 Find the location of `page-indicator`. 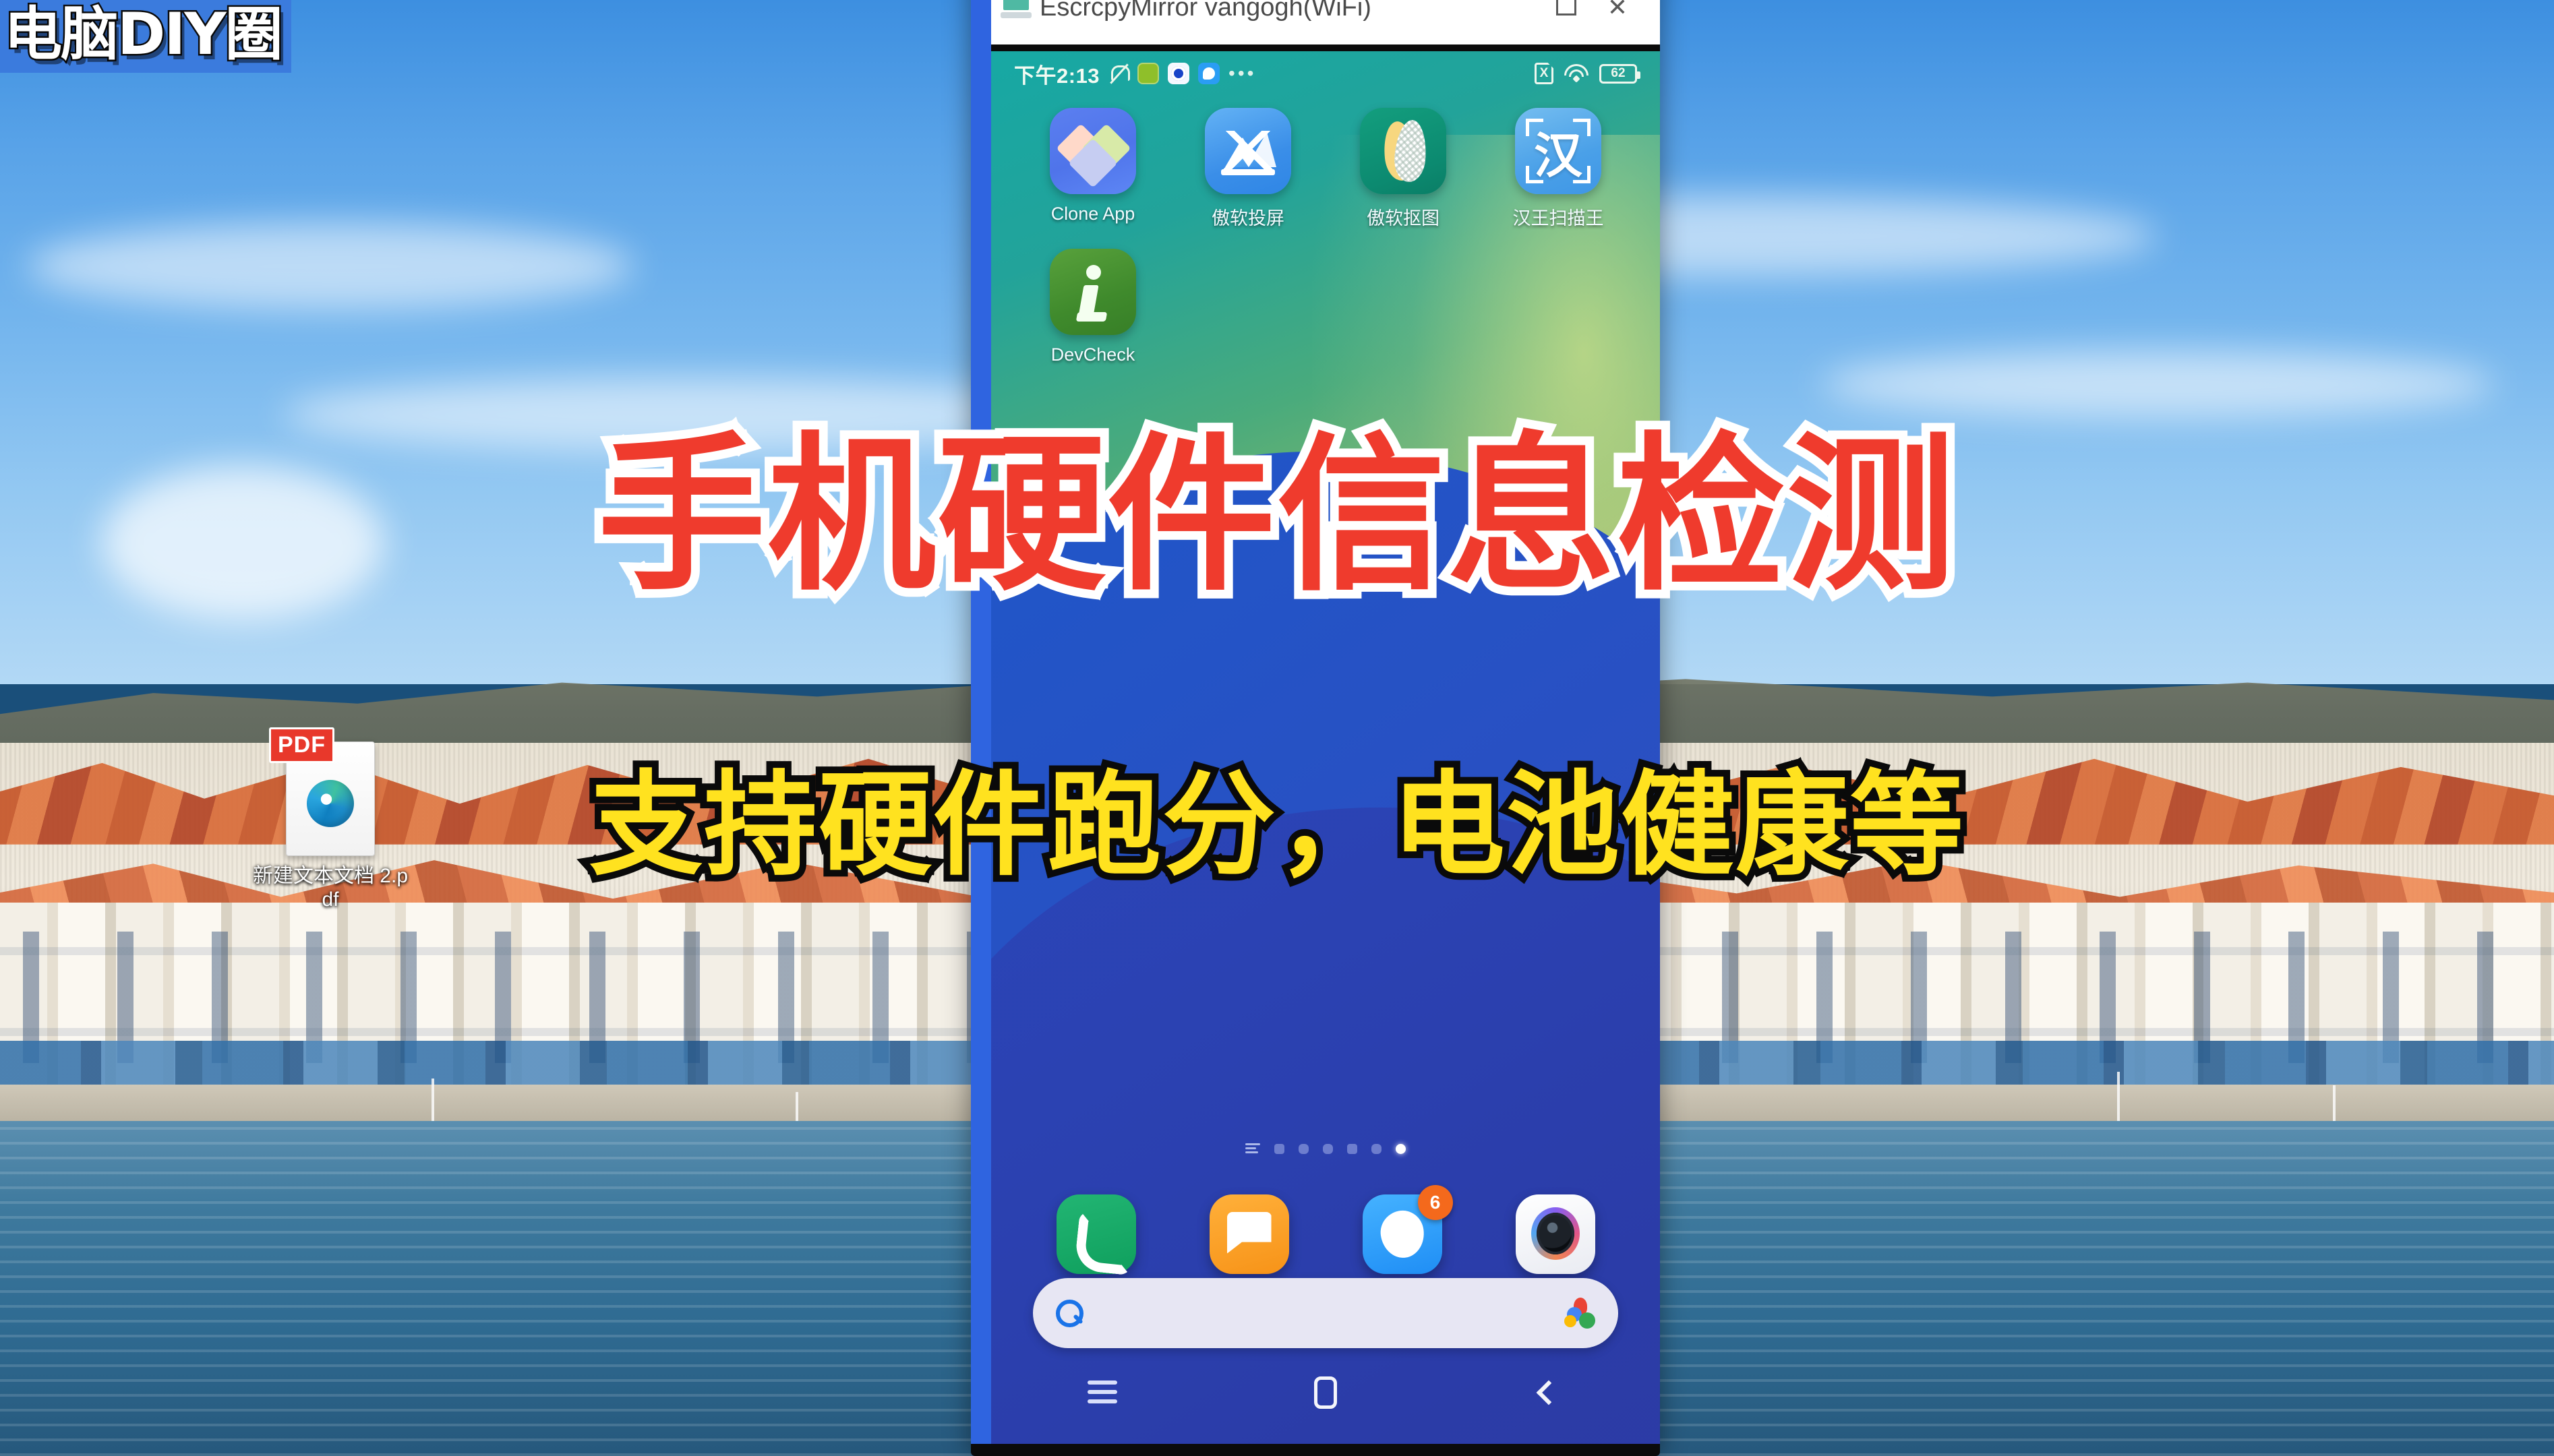

page-indicator is located at coordinates (1325, 1148).